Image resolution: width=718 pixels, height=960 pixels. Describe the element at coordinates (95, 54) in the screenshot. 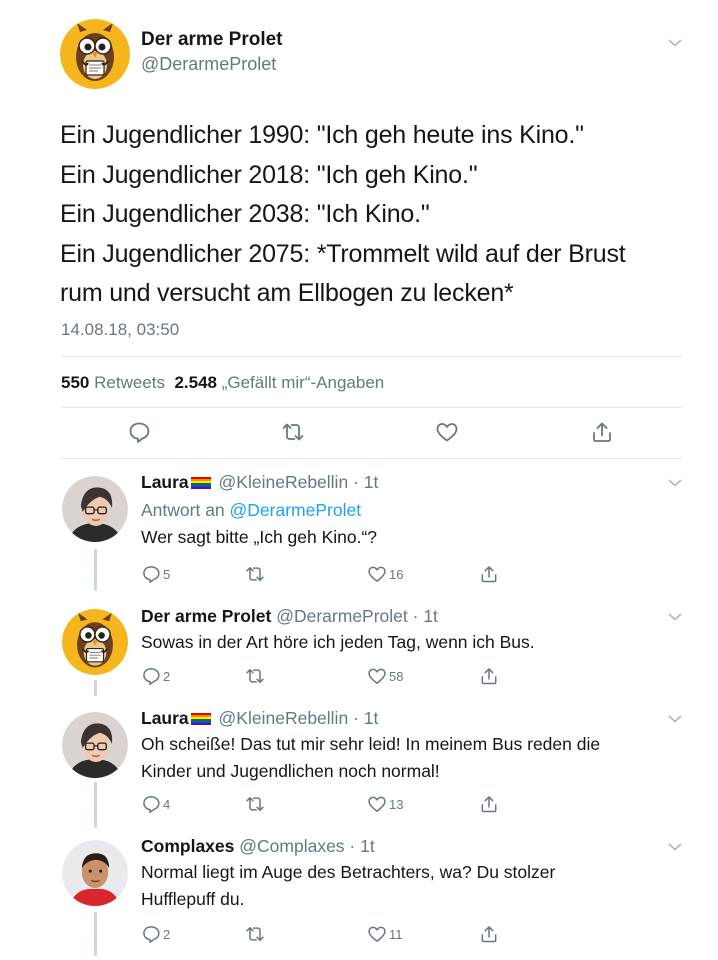

I see `author-avatar` at that location.